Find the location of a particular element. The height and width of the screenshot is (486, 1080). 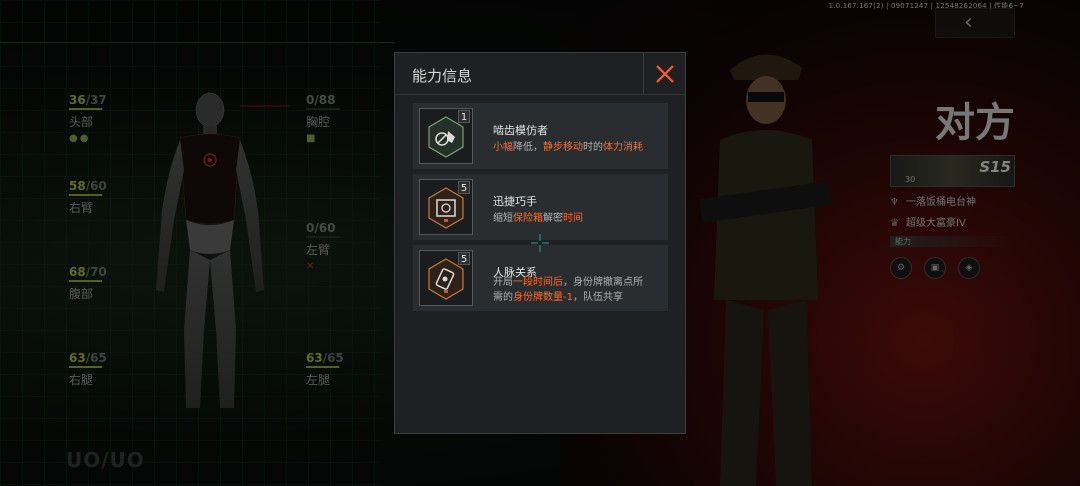

modal-header: 能力信息 is located at coordinates (540, 74).